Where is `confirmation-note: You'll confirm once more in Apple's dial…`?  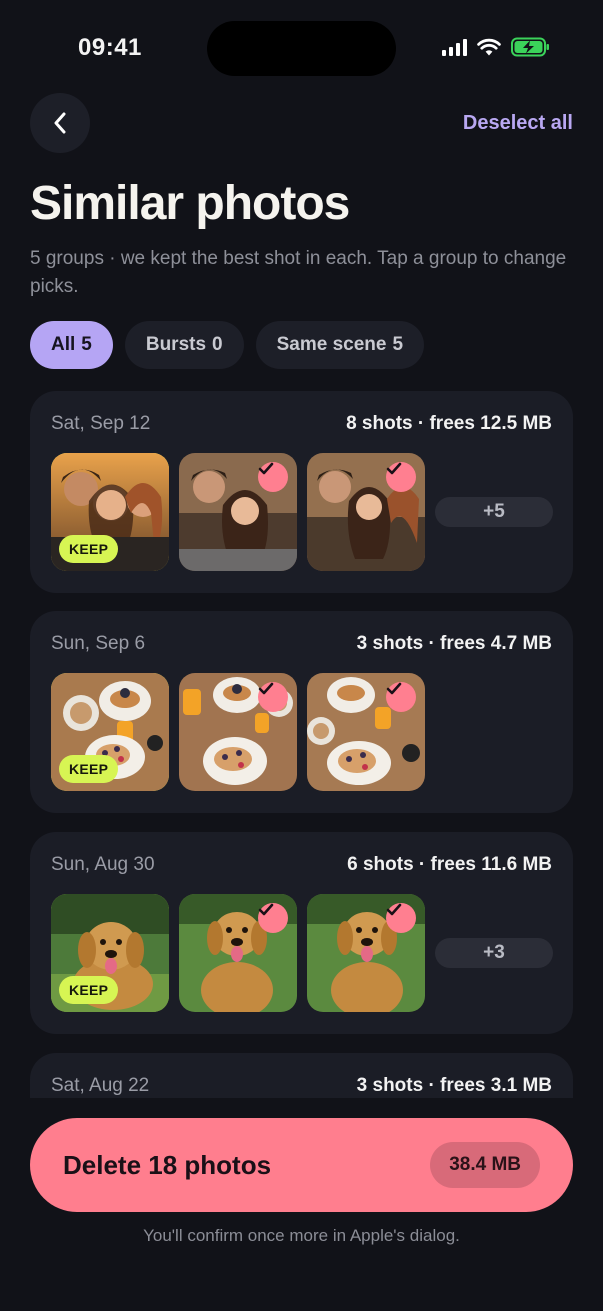 confirmation-note: You'll confirm once more in Apple's dial… is located at coordinates (301, 1235).